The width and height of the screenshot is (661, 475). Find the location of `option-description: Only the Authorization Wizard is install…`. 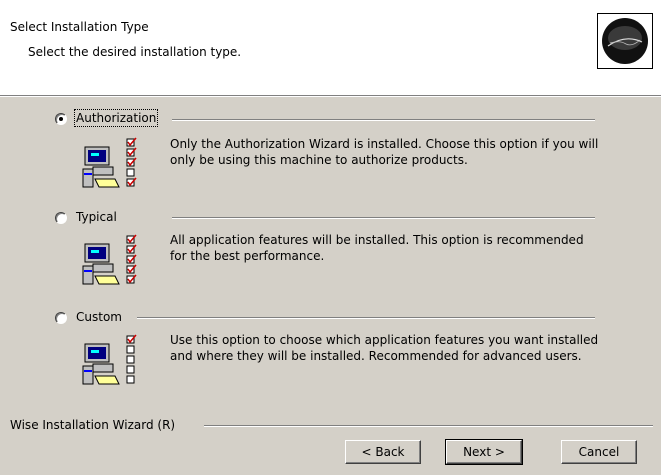

option-description: Only the Authorization Wizard is install… is located at coordinates (384, 152).